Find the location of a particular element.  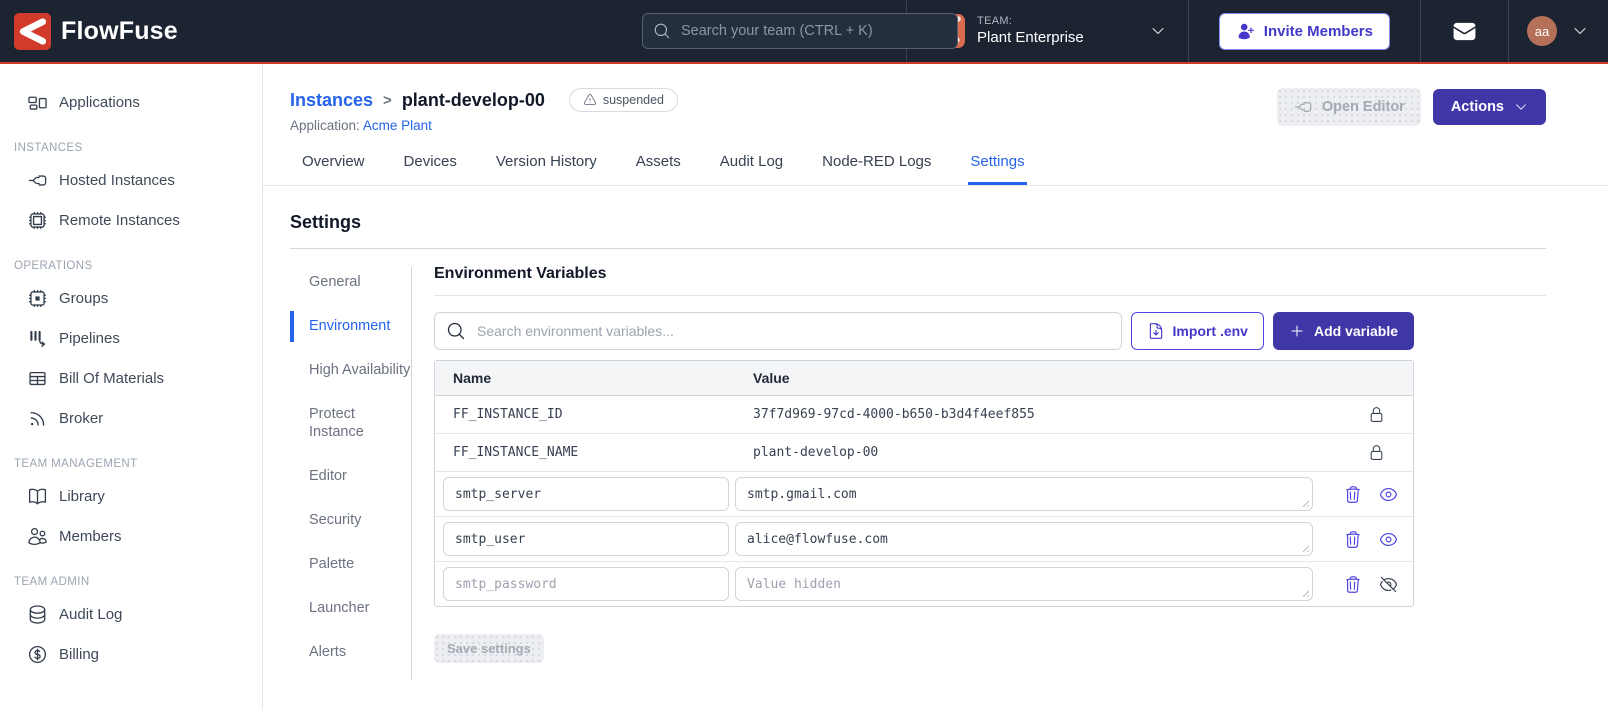

breadcrumb: Instances > plant-develop-00 suspended is located at coordinates (484, 100).